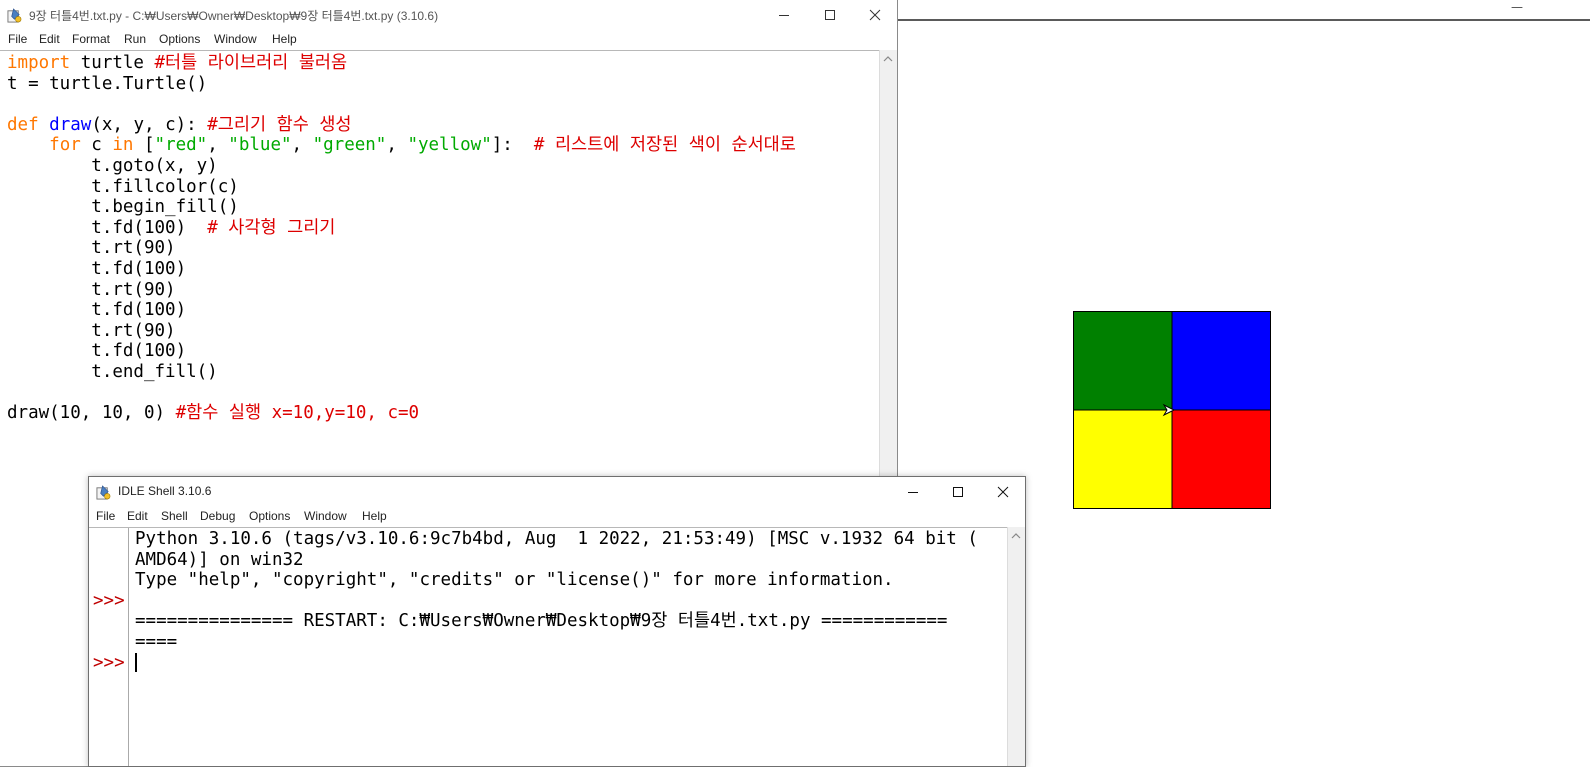 Image resolution: width=1590 pixels, height=767 pixels. Describe the element at coordinates (135, 39) in the screenshot. I see `menu-run: Run` at that location.